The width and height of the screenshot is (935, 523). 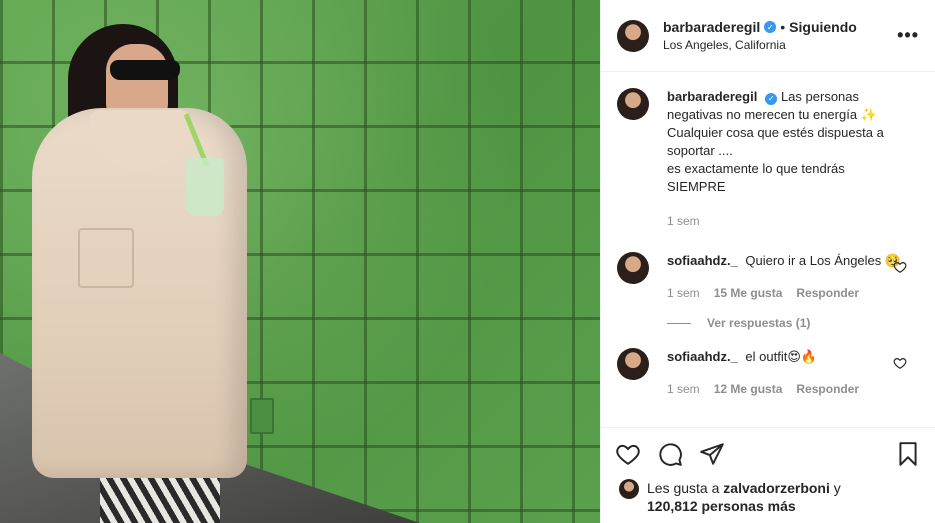 I want to click on heart-icon, so click(x=628, y=454).